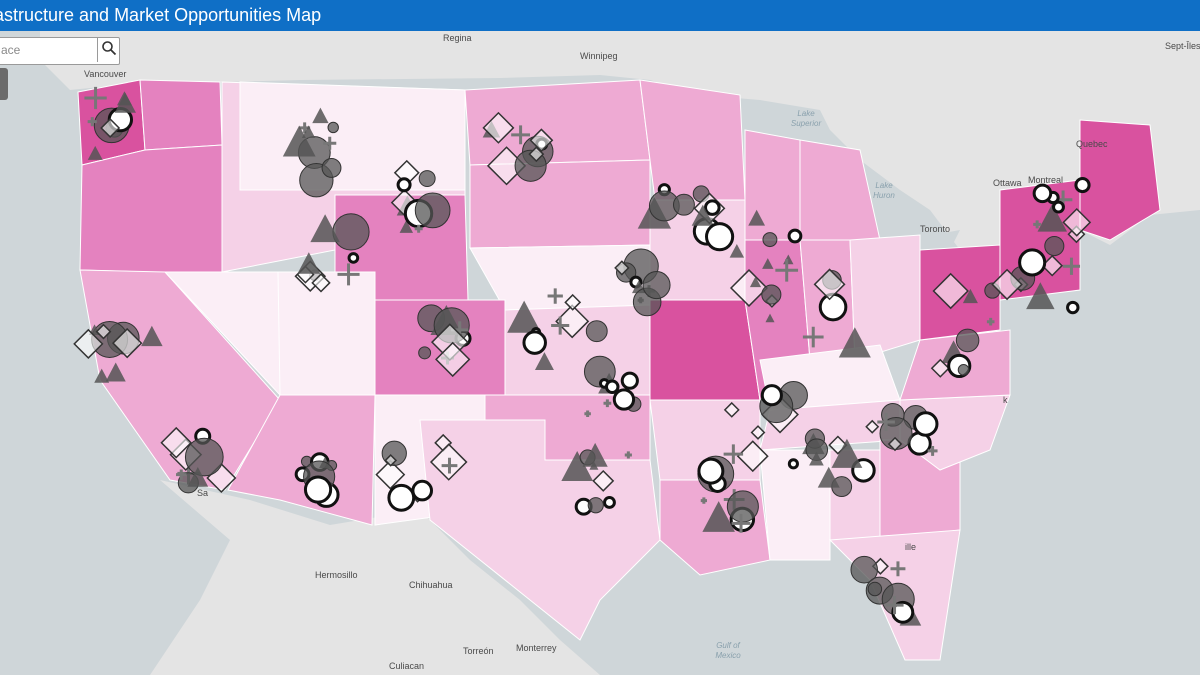 The height and width of the screenshot is (675, 1200). Describe the element at coordinates (407, 666) in the screenshot. I see `place-label-culiacan: Culiacan` at that location.